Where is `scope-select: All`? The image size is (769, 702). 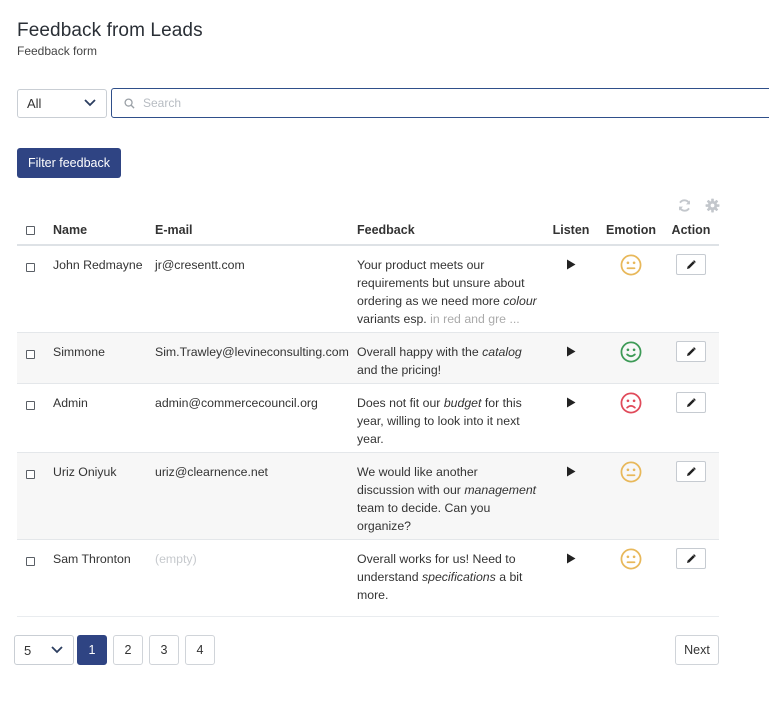
scope-select: All is located at coordinates (62, 103).